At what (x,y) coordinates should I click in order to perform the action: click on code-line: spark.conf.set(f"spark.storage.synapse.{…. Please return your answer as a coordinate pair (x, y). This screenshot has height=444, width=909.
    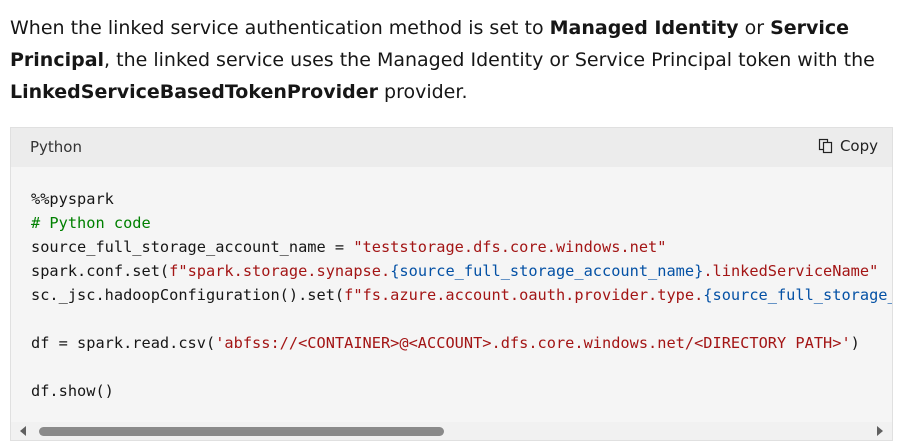
    Looking at the image, I should click on (455, 271).